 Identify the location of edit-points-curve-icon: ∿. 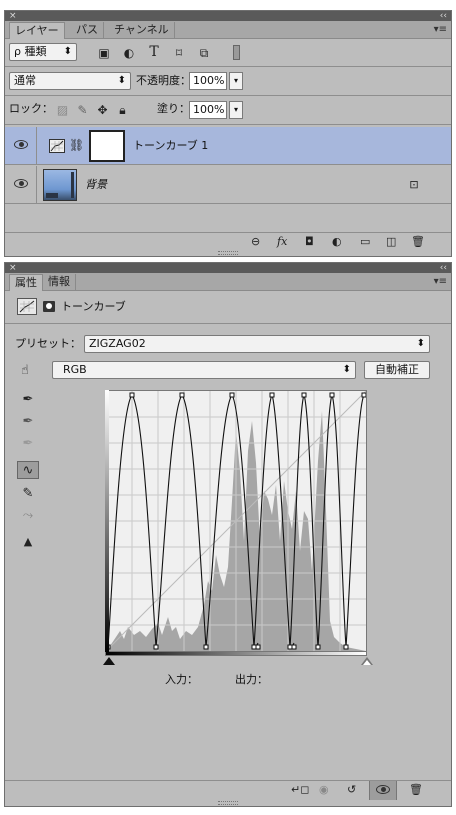
(28, 470).